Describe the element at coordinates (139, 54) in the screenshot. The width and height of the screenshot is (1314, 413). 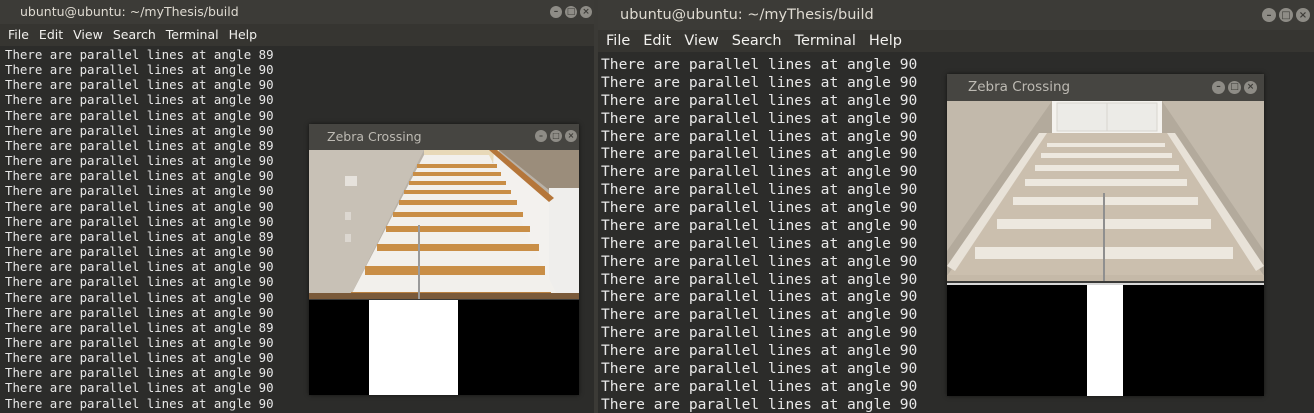
I see `output-line: There are parallel lines at angle 89` at that location.